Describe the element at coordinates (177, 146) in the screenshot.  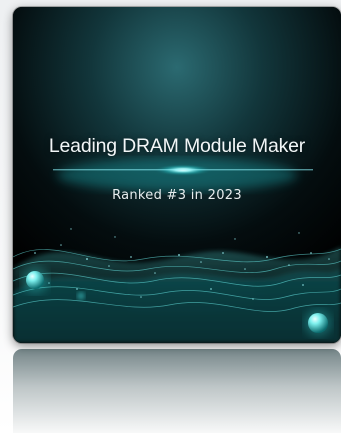
I see `banner-headline: Leading DRAM Module Maker` at that location.